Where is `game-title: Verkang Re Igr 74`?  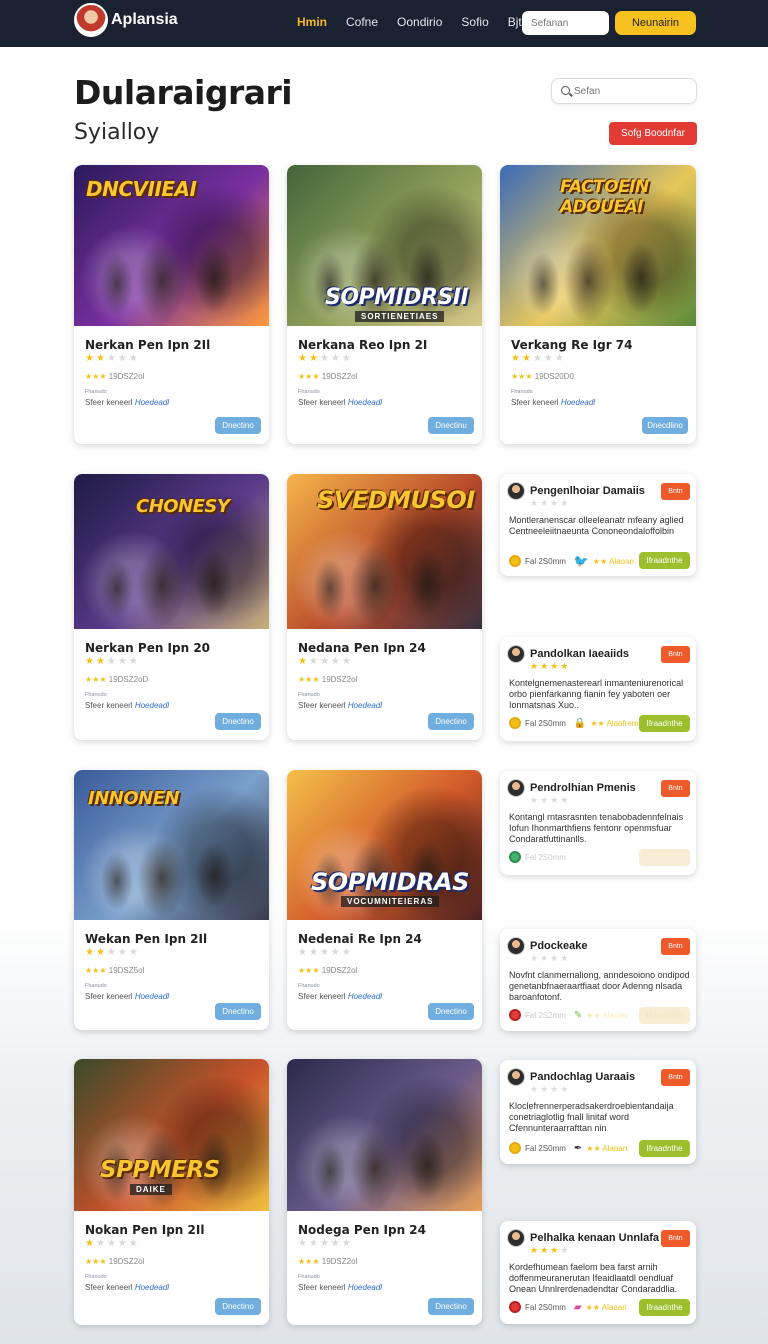 game-title: Verkang Re Igr 74 is located at coordinates (571, 345).